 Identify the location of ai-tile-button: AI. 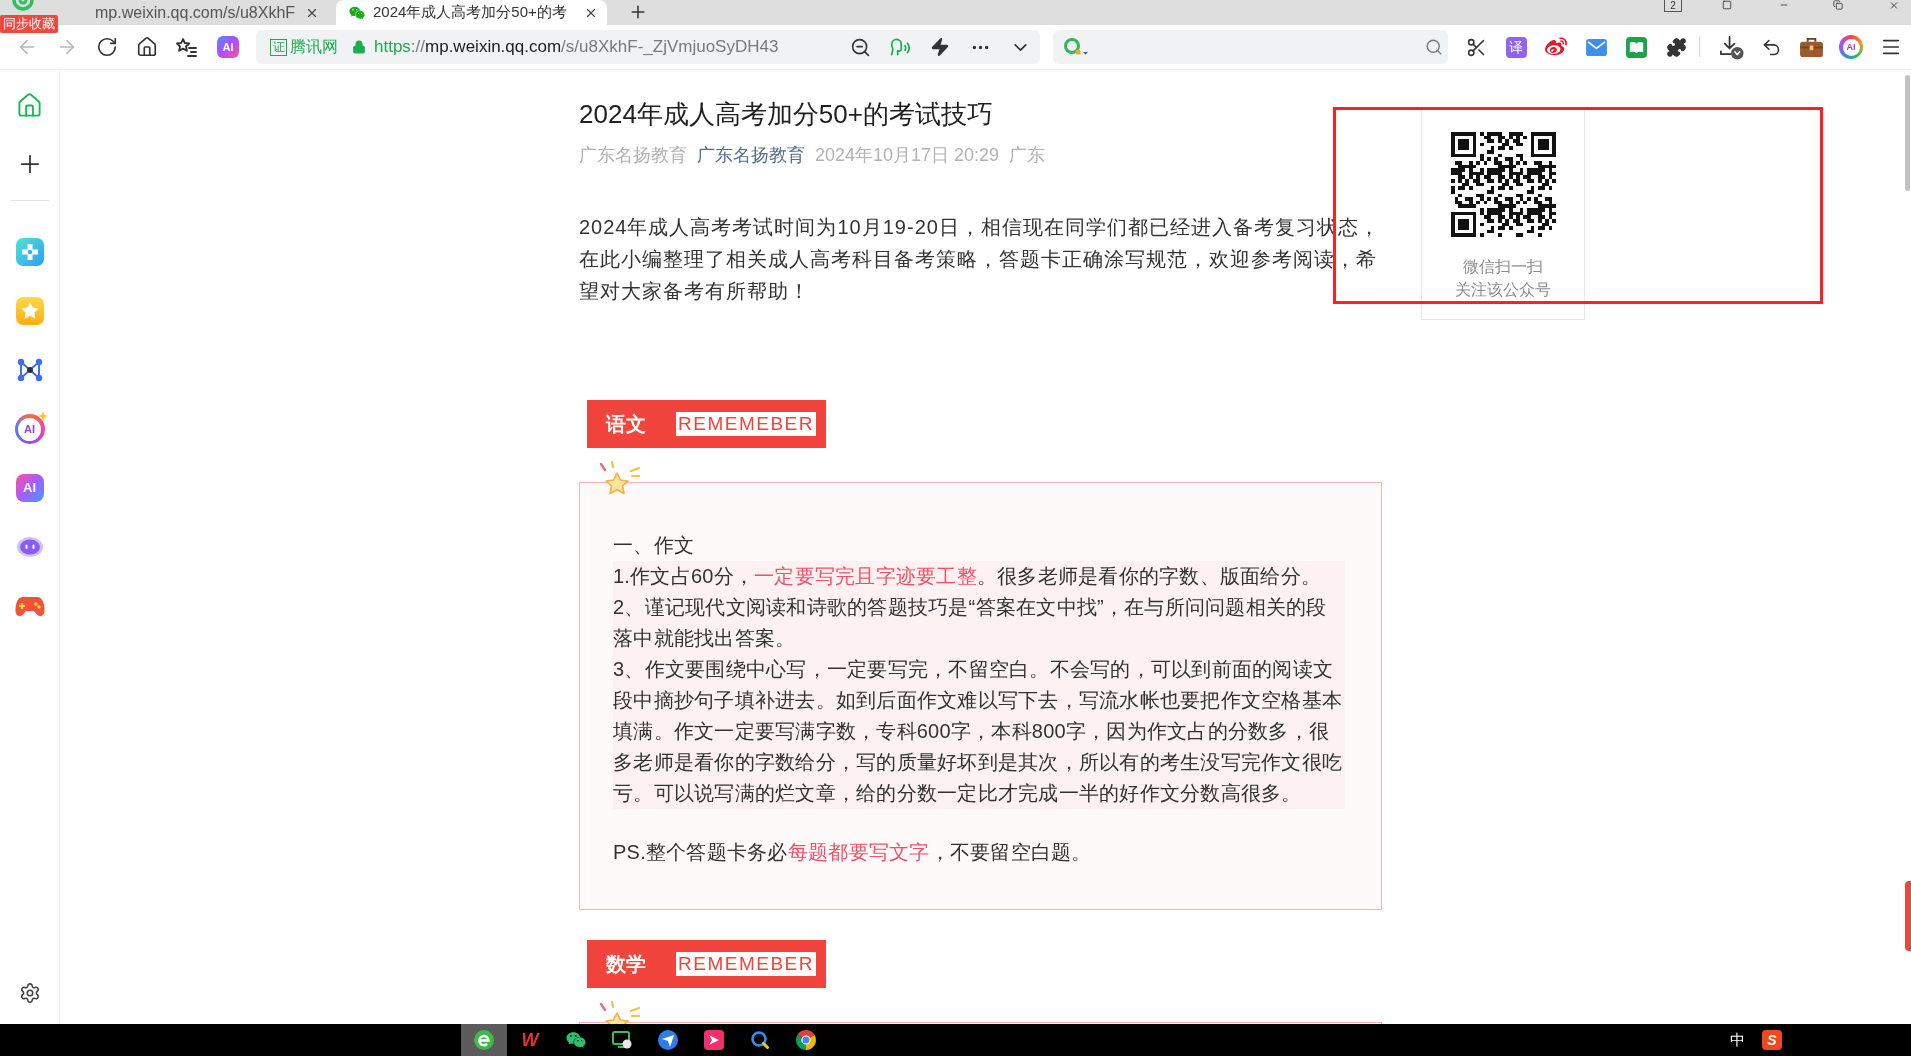
(29, 488).